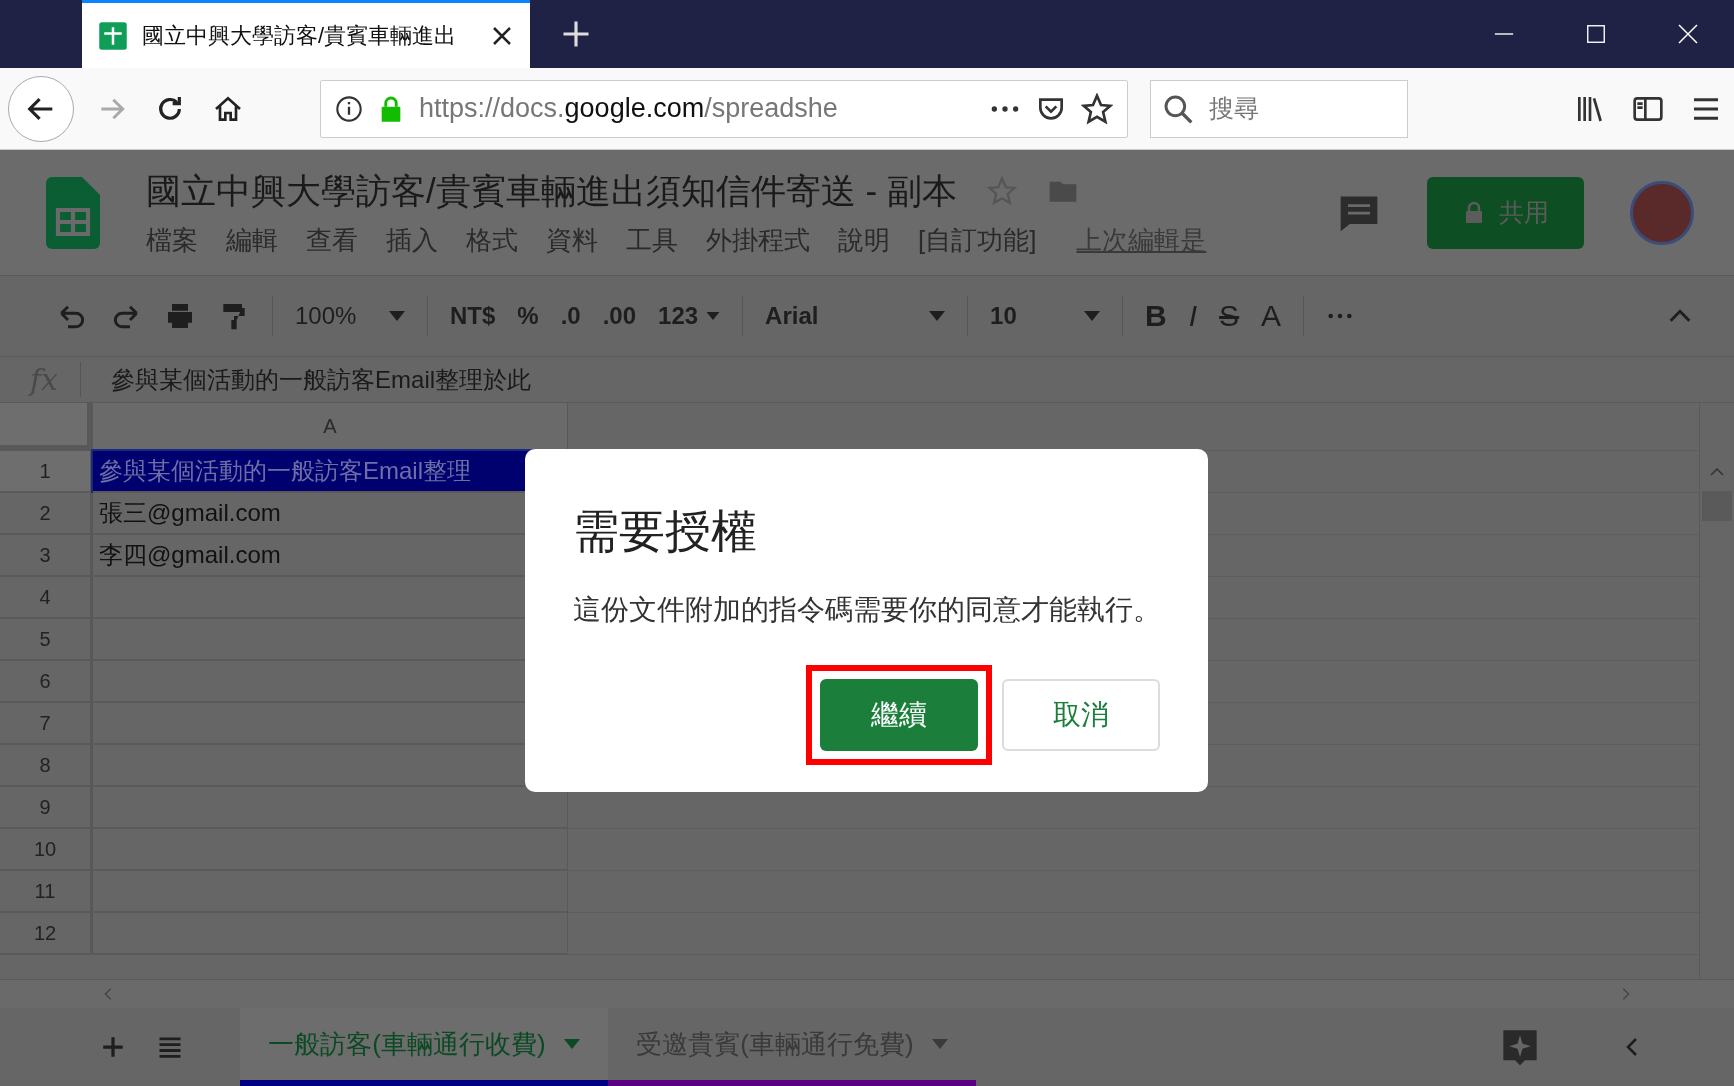  I want to click on row-number: 9, so click(46, 808).